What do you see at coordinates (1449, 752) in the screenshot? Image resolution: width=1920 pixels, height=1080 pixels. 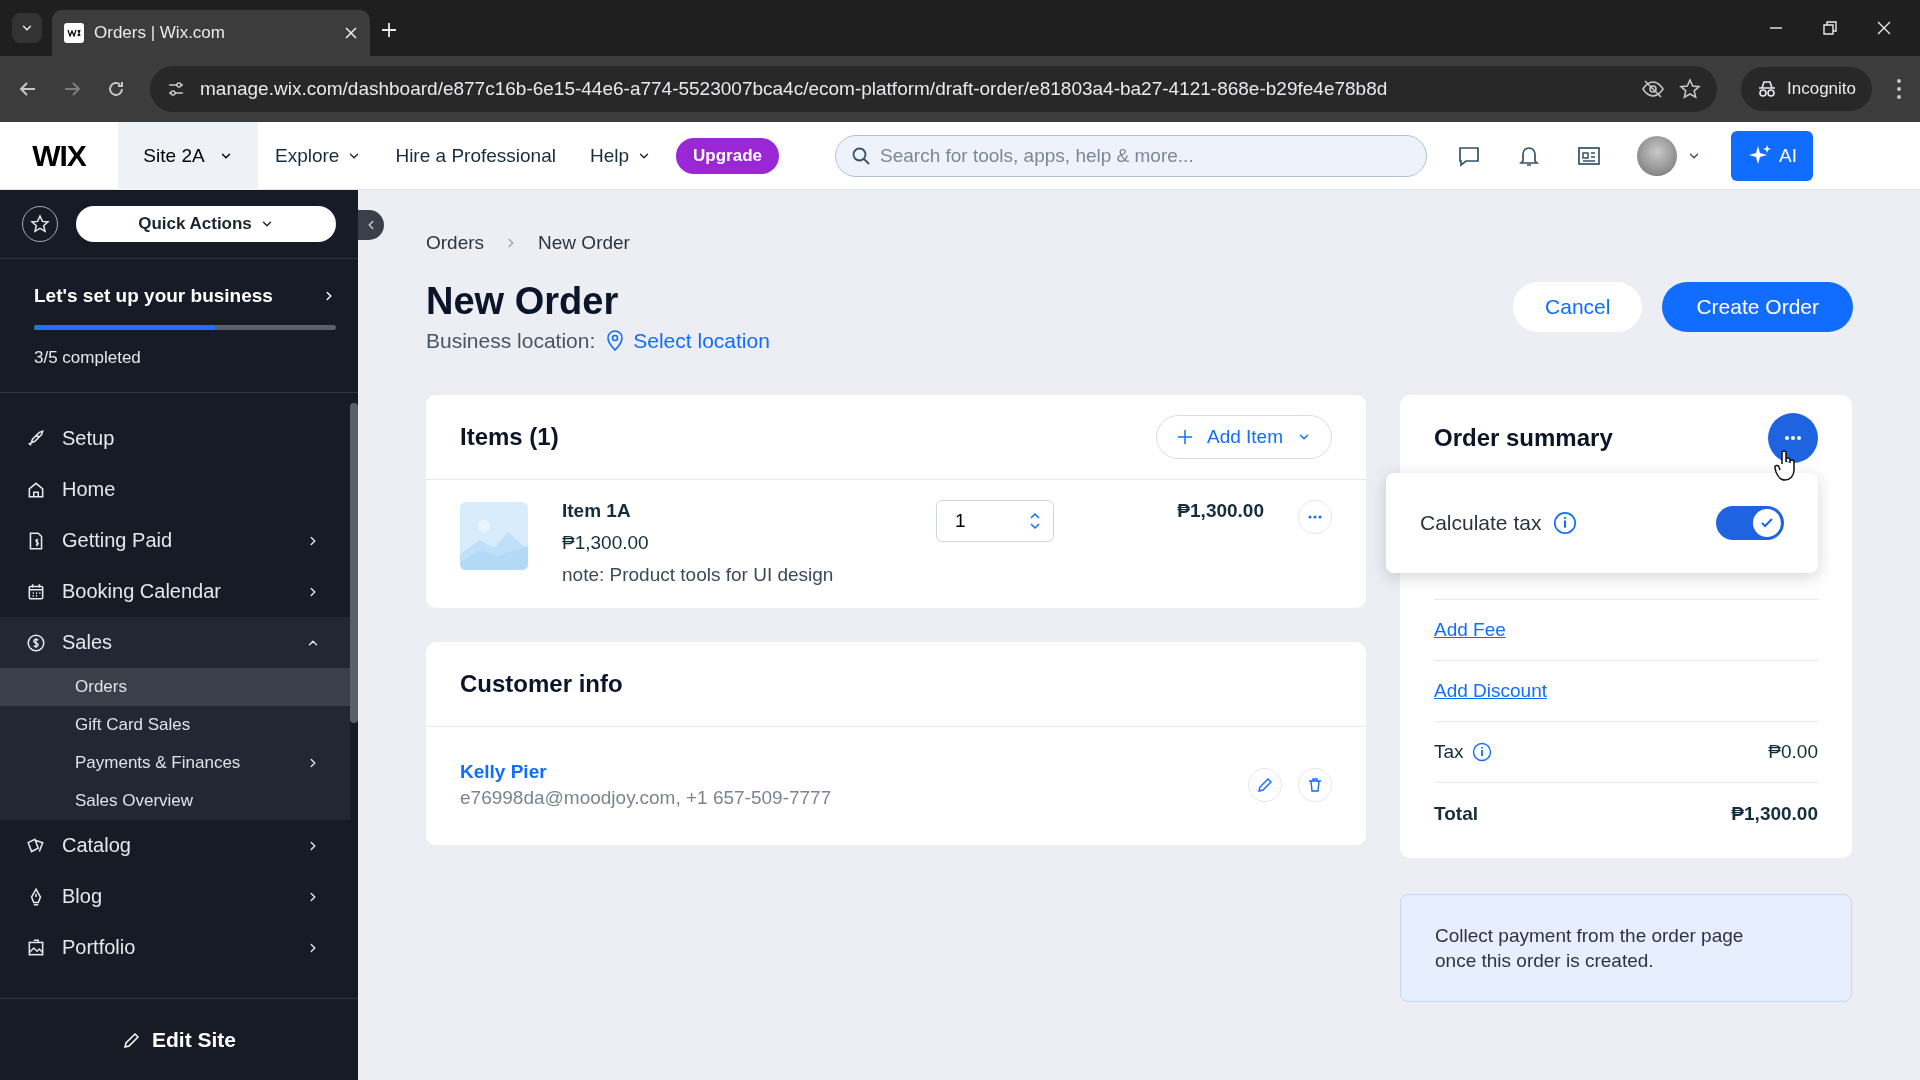 I see `tax-label: Tax` at bounding box center [1449, 752].